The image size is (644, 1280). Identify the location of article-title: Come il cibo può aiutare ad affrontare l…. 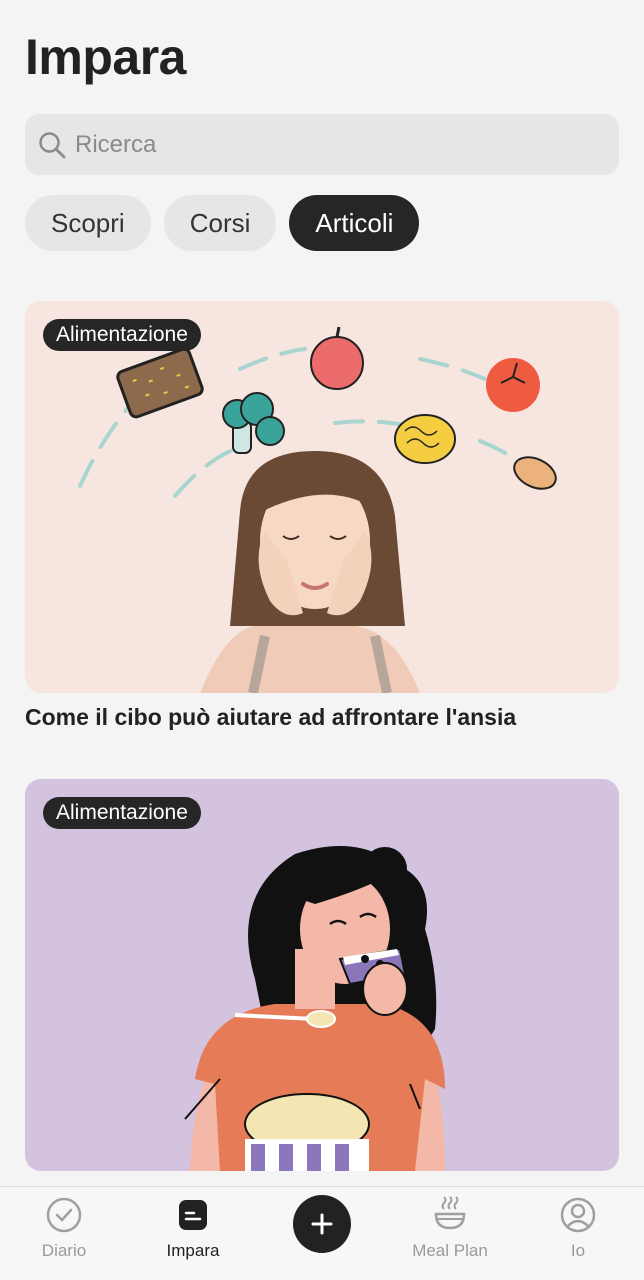
(270, 717).